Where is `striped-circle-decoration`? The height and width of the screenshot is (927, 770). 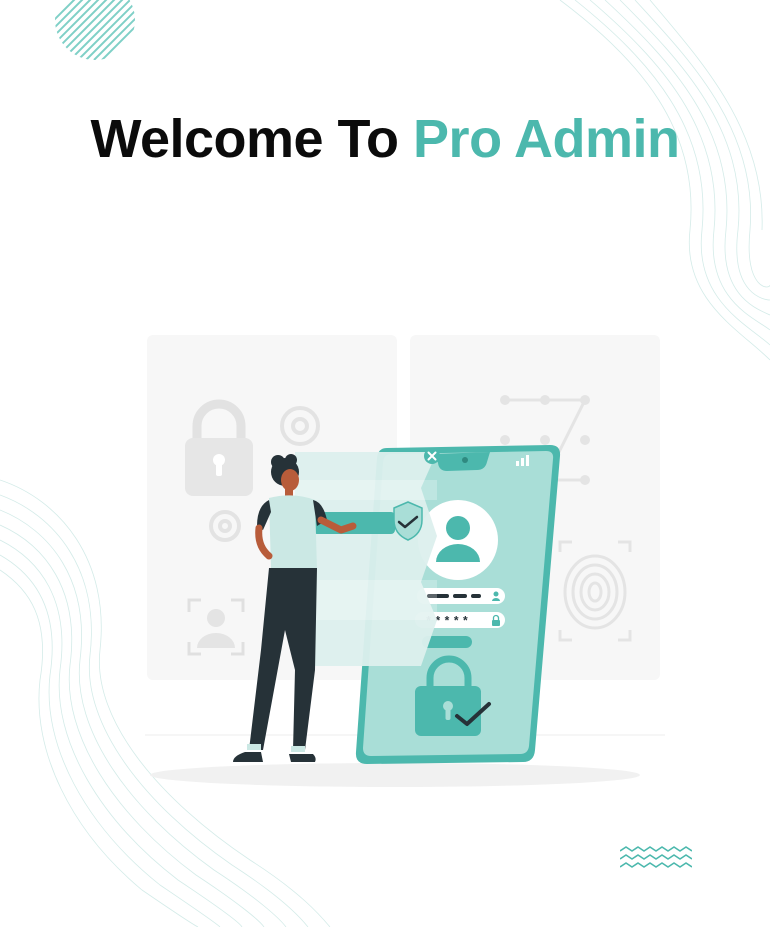 striped-circle-decoration is located at coordinates (95, 30).